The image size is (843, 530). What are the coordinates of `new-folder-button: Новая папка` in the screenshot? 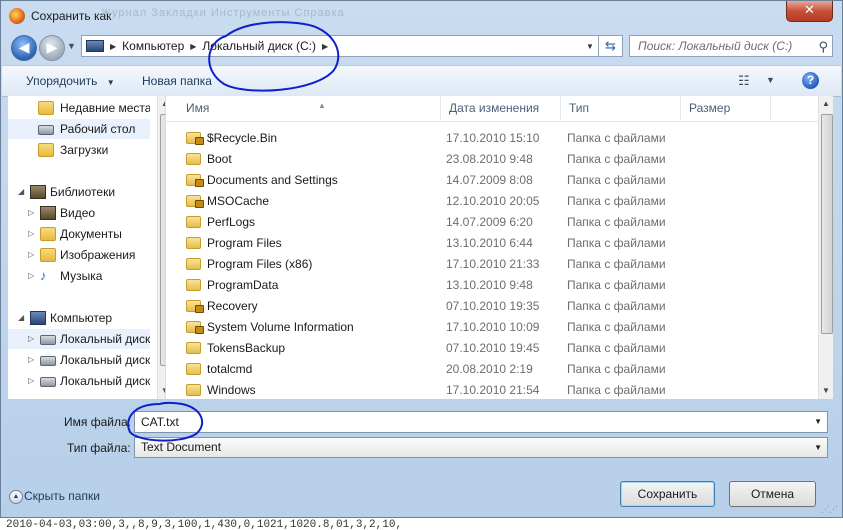 It's located at (177, 81).